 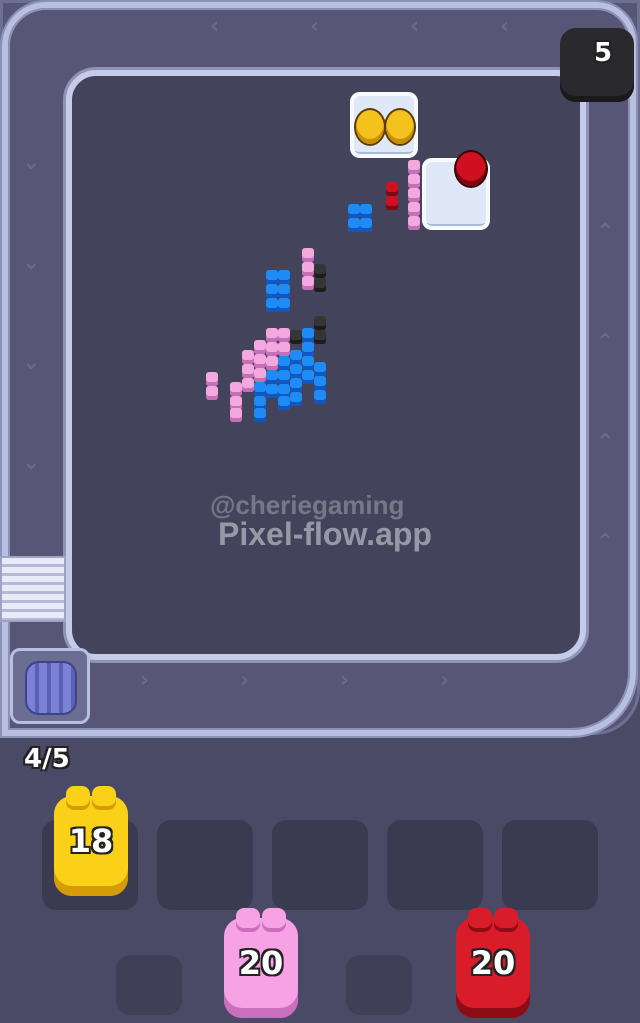 I want to click on shooter-count: 18, so click(x=91, y=841).